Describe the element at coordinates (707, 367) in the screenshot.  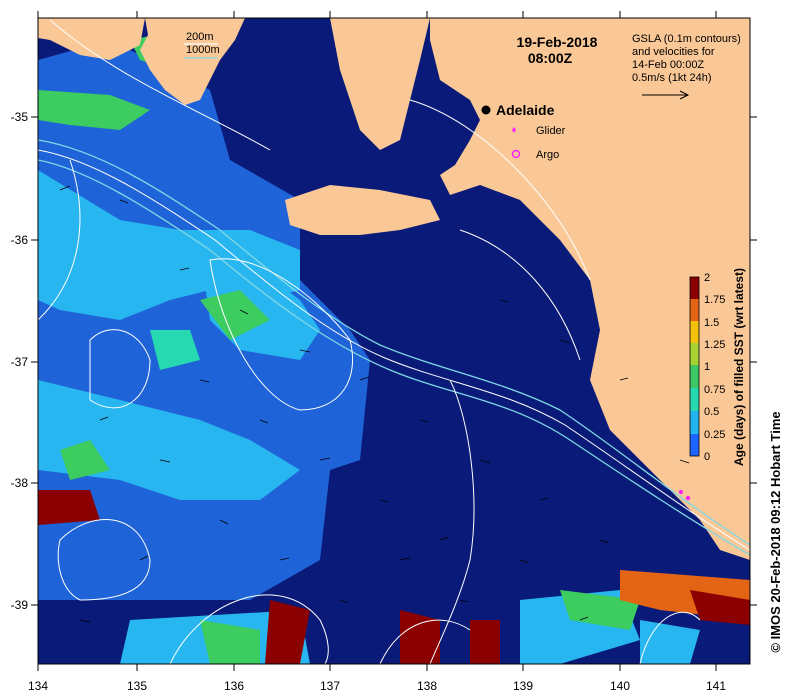
I see `colorbar-tick: 1` at that location.